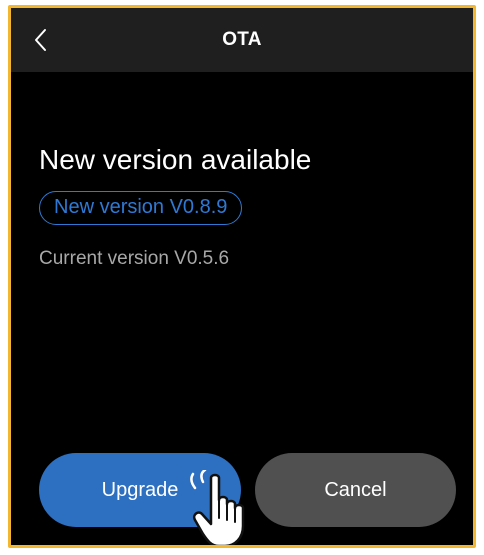 Image resolution: width=484 pixels, height=555 pixels. Describe the element at coordinates (355, 490) in the screenshot. I see `cancel-button: Cancel` at that location.